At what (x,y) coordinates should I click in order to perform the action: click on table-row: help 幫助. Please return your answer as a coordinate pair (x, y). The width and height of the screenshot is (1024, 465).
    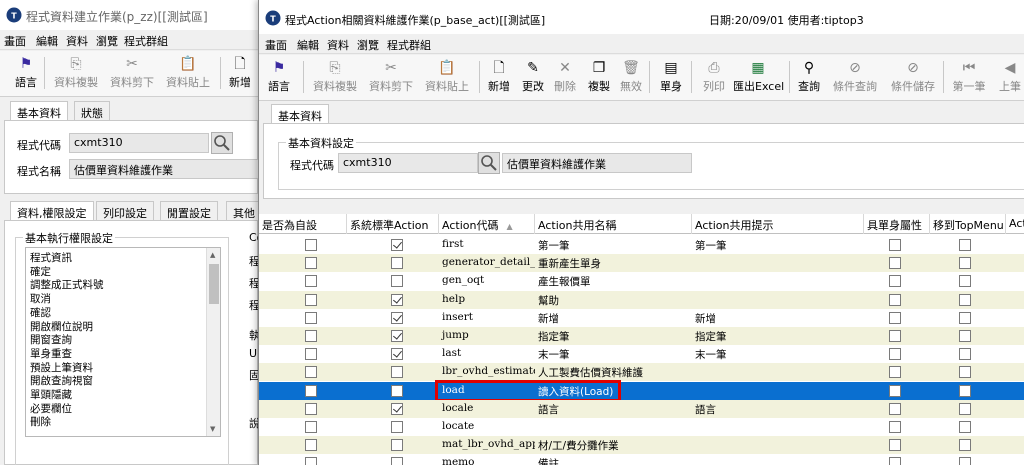
    Looking at the image, I should click on (641, 299).